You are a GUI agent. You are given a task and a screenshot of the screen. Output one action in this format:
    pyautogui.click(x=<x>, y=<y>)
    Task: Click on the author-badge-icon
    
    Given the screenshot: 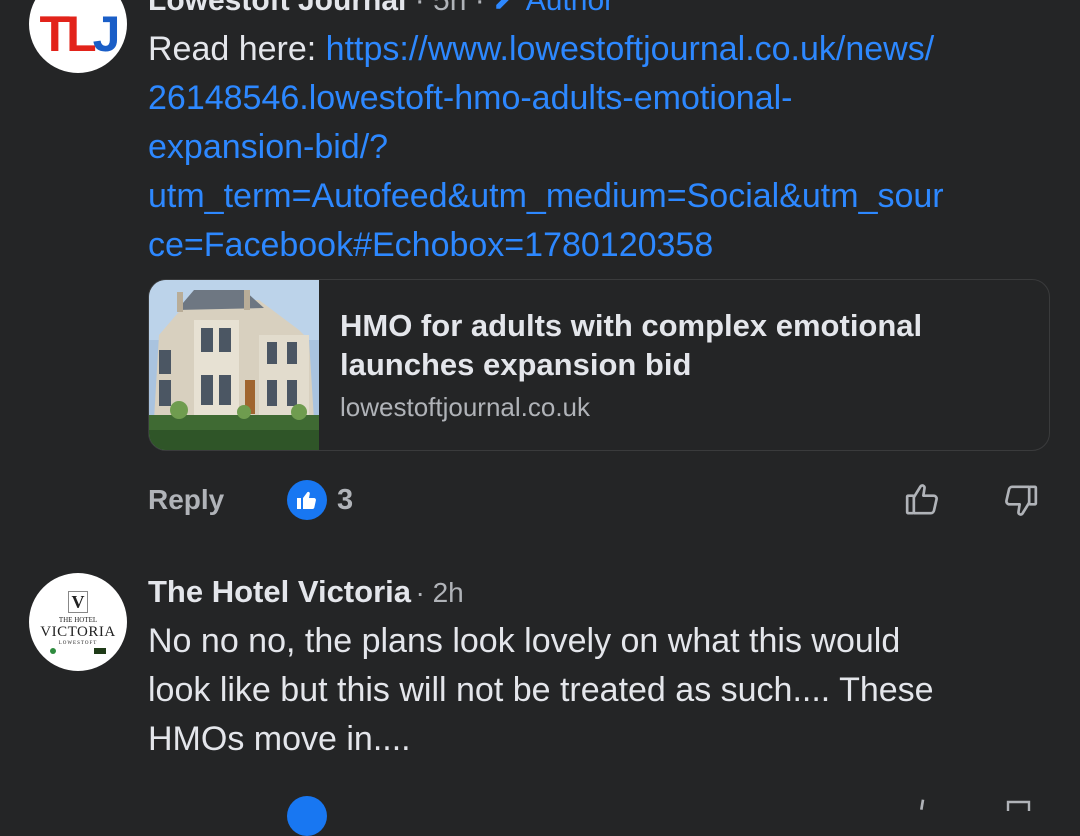 What is the action you would take?
    pyautogui.click(x=509, y=8)
    